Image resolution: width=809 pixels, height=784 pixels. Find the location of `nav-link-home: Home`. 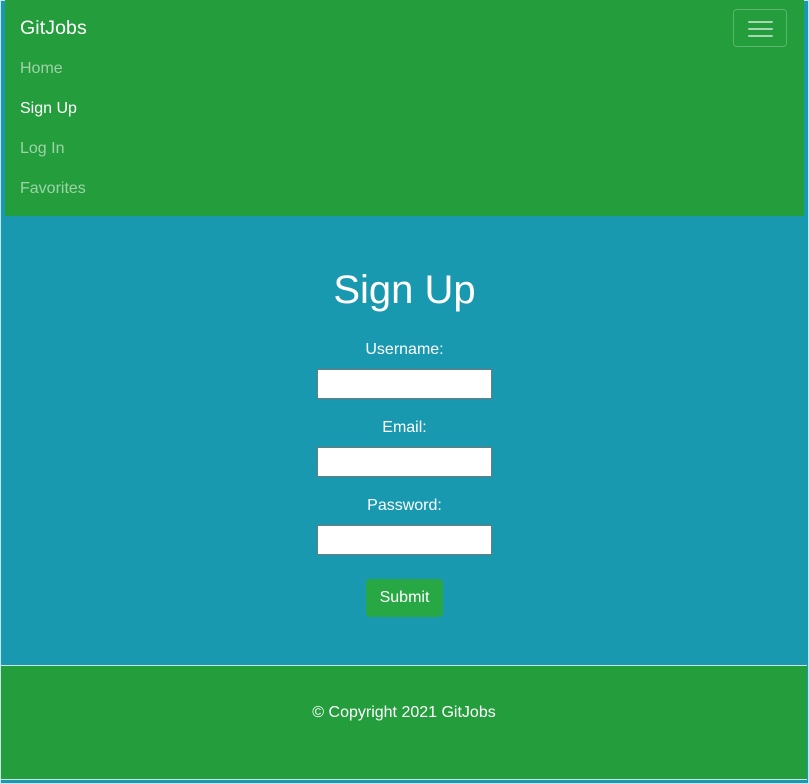

nav-link-home: Home is located at coordinates (41, 68).